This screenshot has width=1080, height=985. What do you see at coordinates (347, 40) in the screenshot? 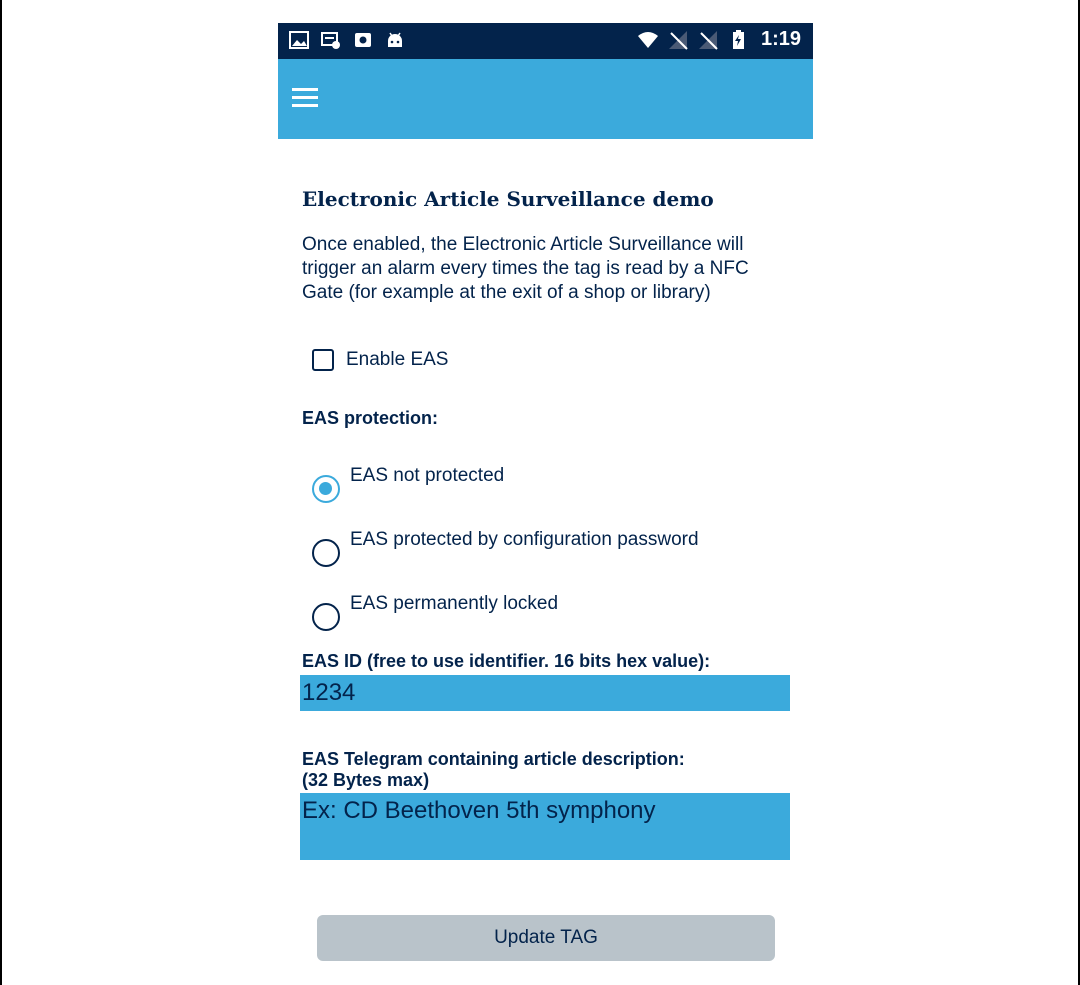
I see `status-bar-left-icons` at bounding box center [347, 40].